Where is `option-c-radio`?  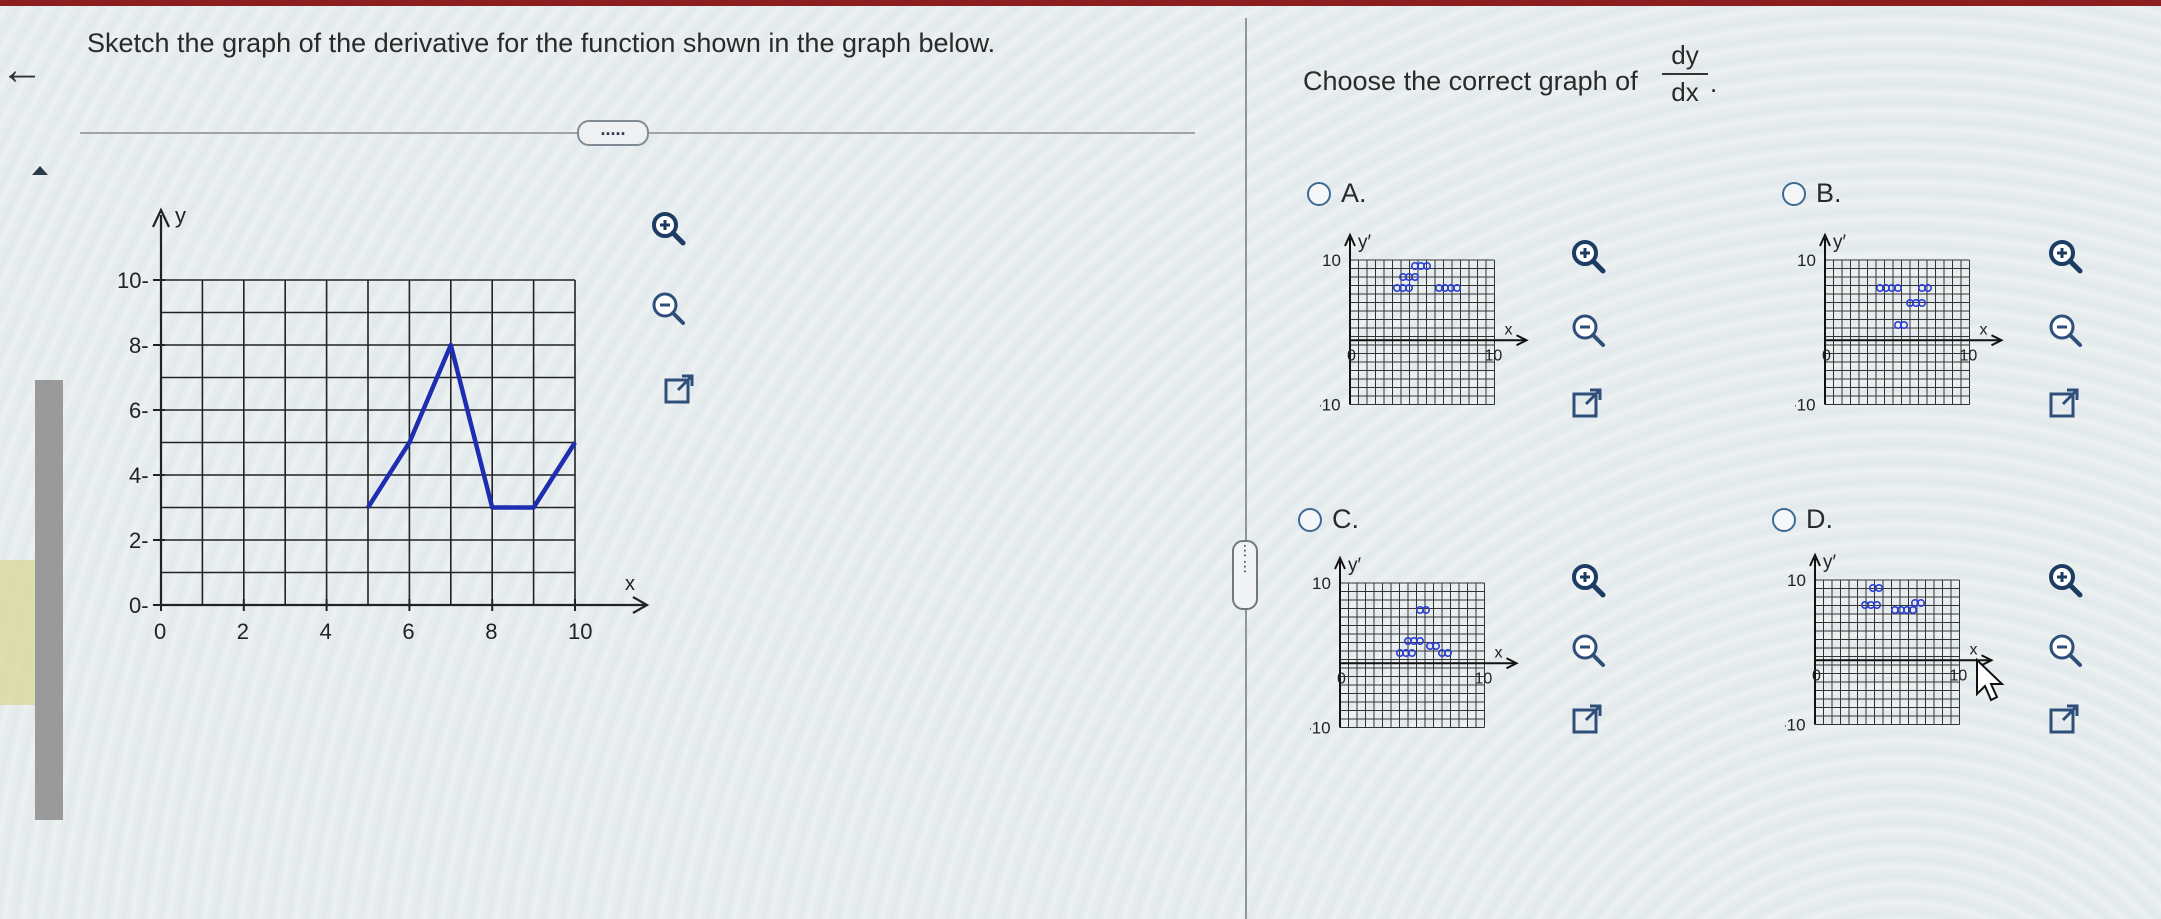 option-c-radio is located at coordinates (1310, 519).